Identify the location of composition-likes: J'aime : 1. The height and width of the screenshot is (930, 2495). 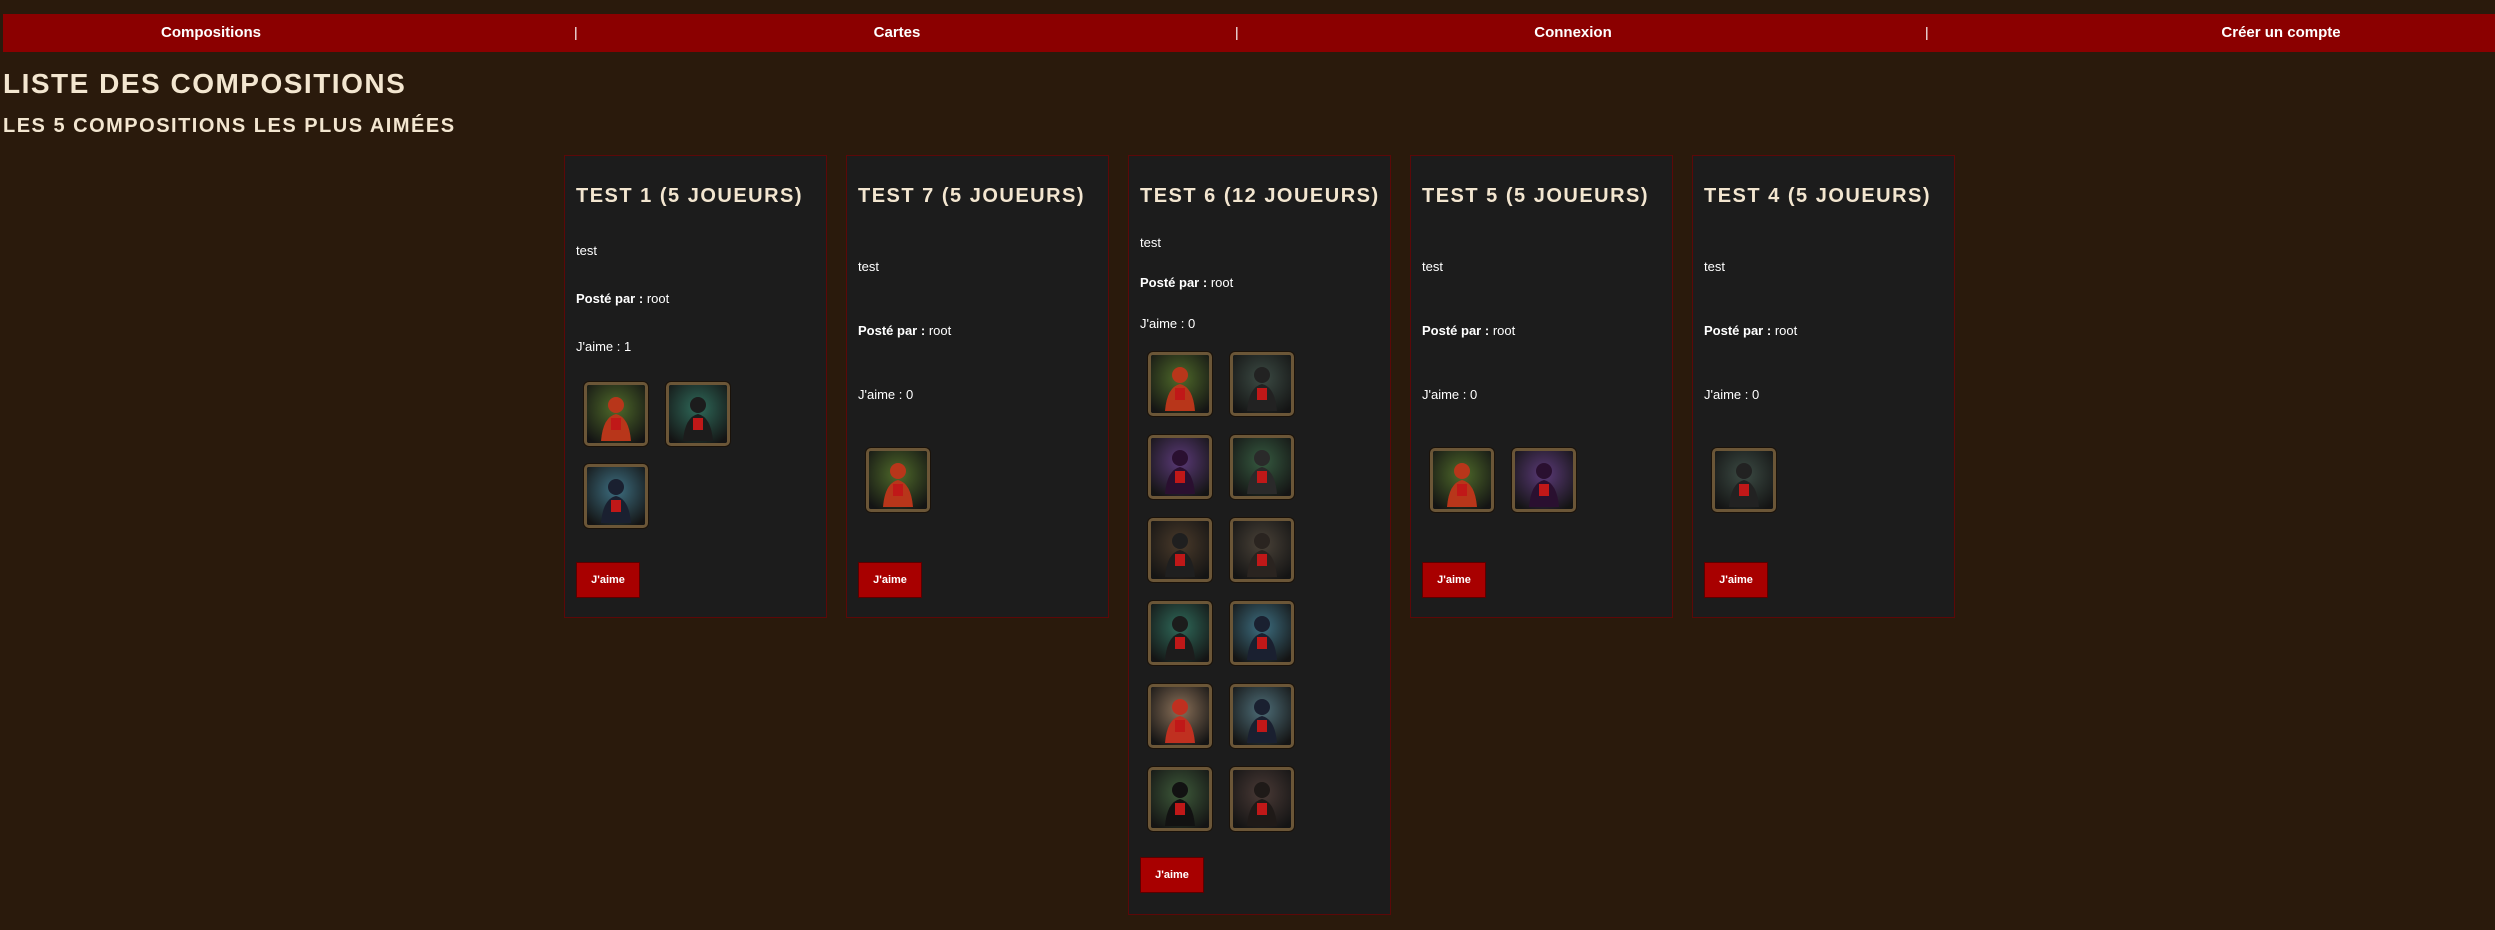
(603, 346).